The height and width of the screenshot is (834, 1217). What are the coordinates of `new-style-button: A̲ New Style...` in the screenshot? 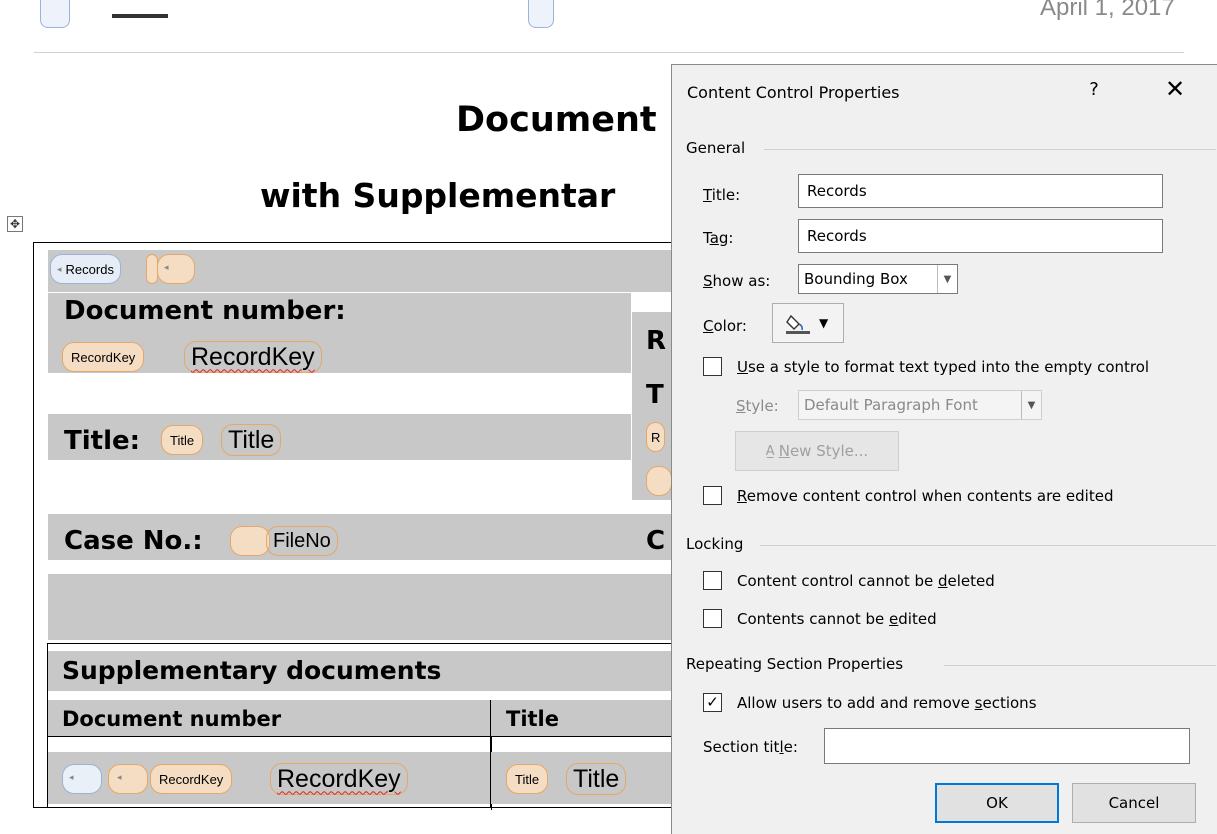 It's located at (817, 451).